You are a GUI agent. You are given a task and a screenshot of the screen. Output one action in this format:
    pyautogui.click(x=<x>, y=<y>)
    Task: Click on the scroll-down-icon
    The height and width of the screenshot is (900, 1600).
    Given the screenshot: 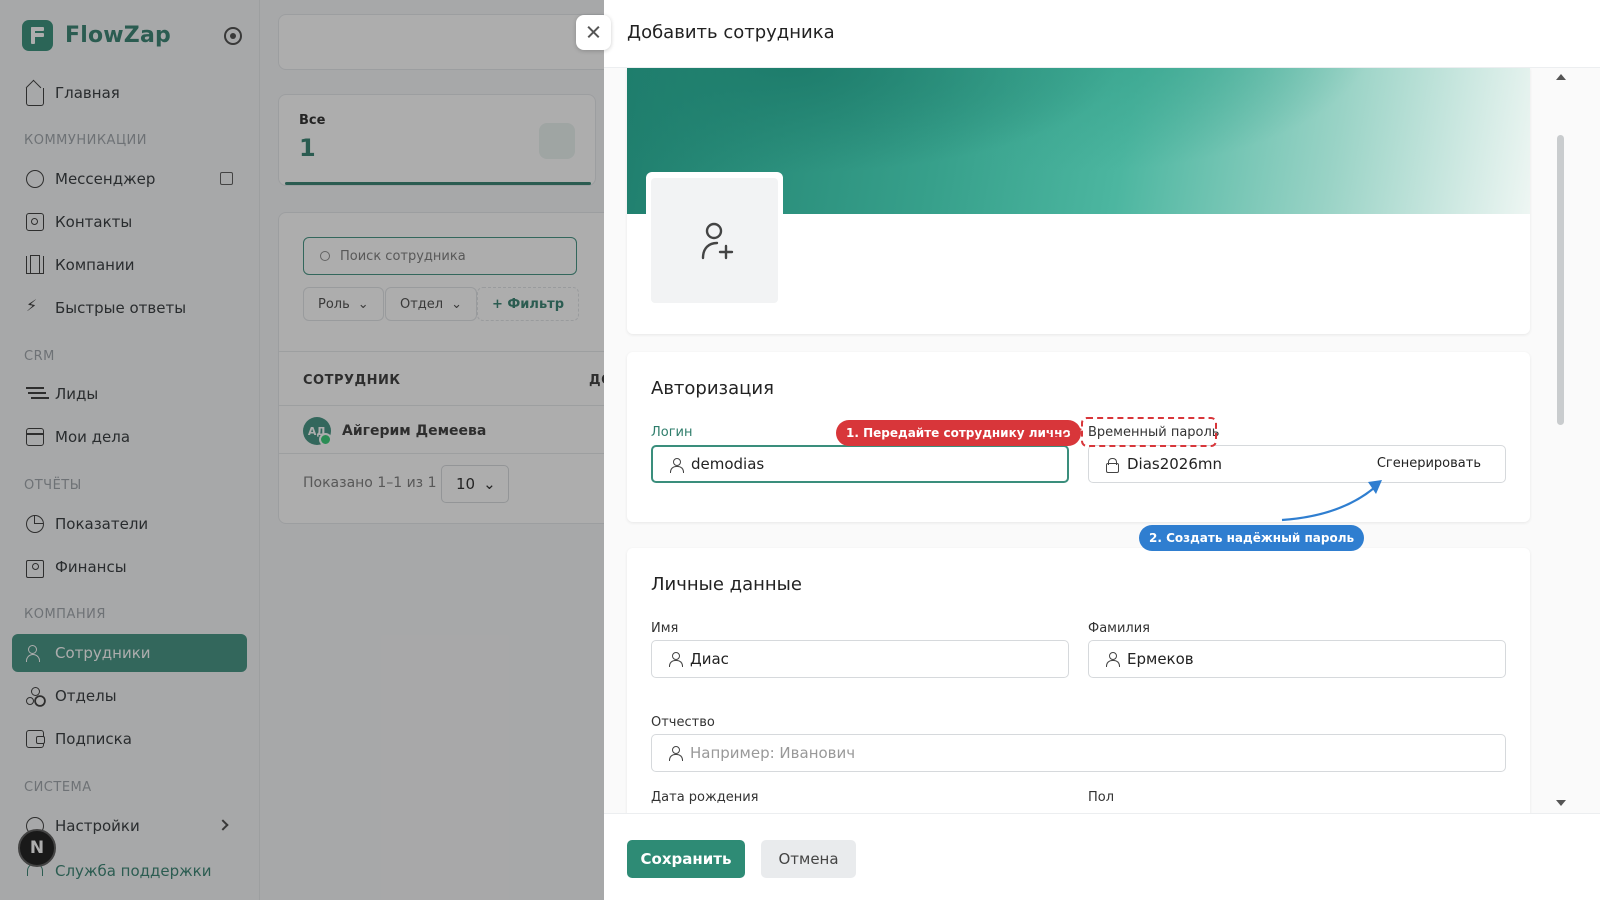 What is the action you would take?
    pyautogui.click(x=1561, y=803)
    